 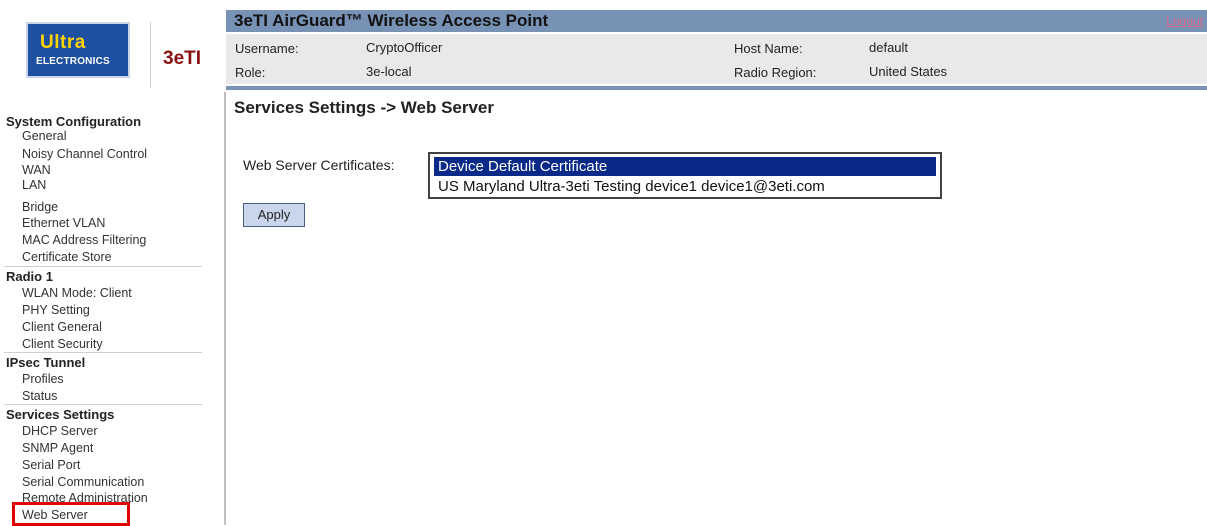 I want to click on logo-area: Ultra ELECTRONICS 3eTI, so click(x=112, y=50).